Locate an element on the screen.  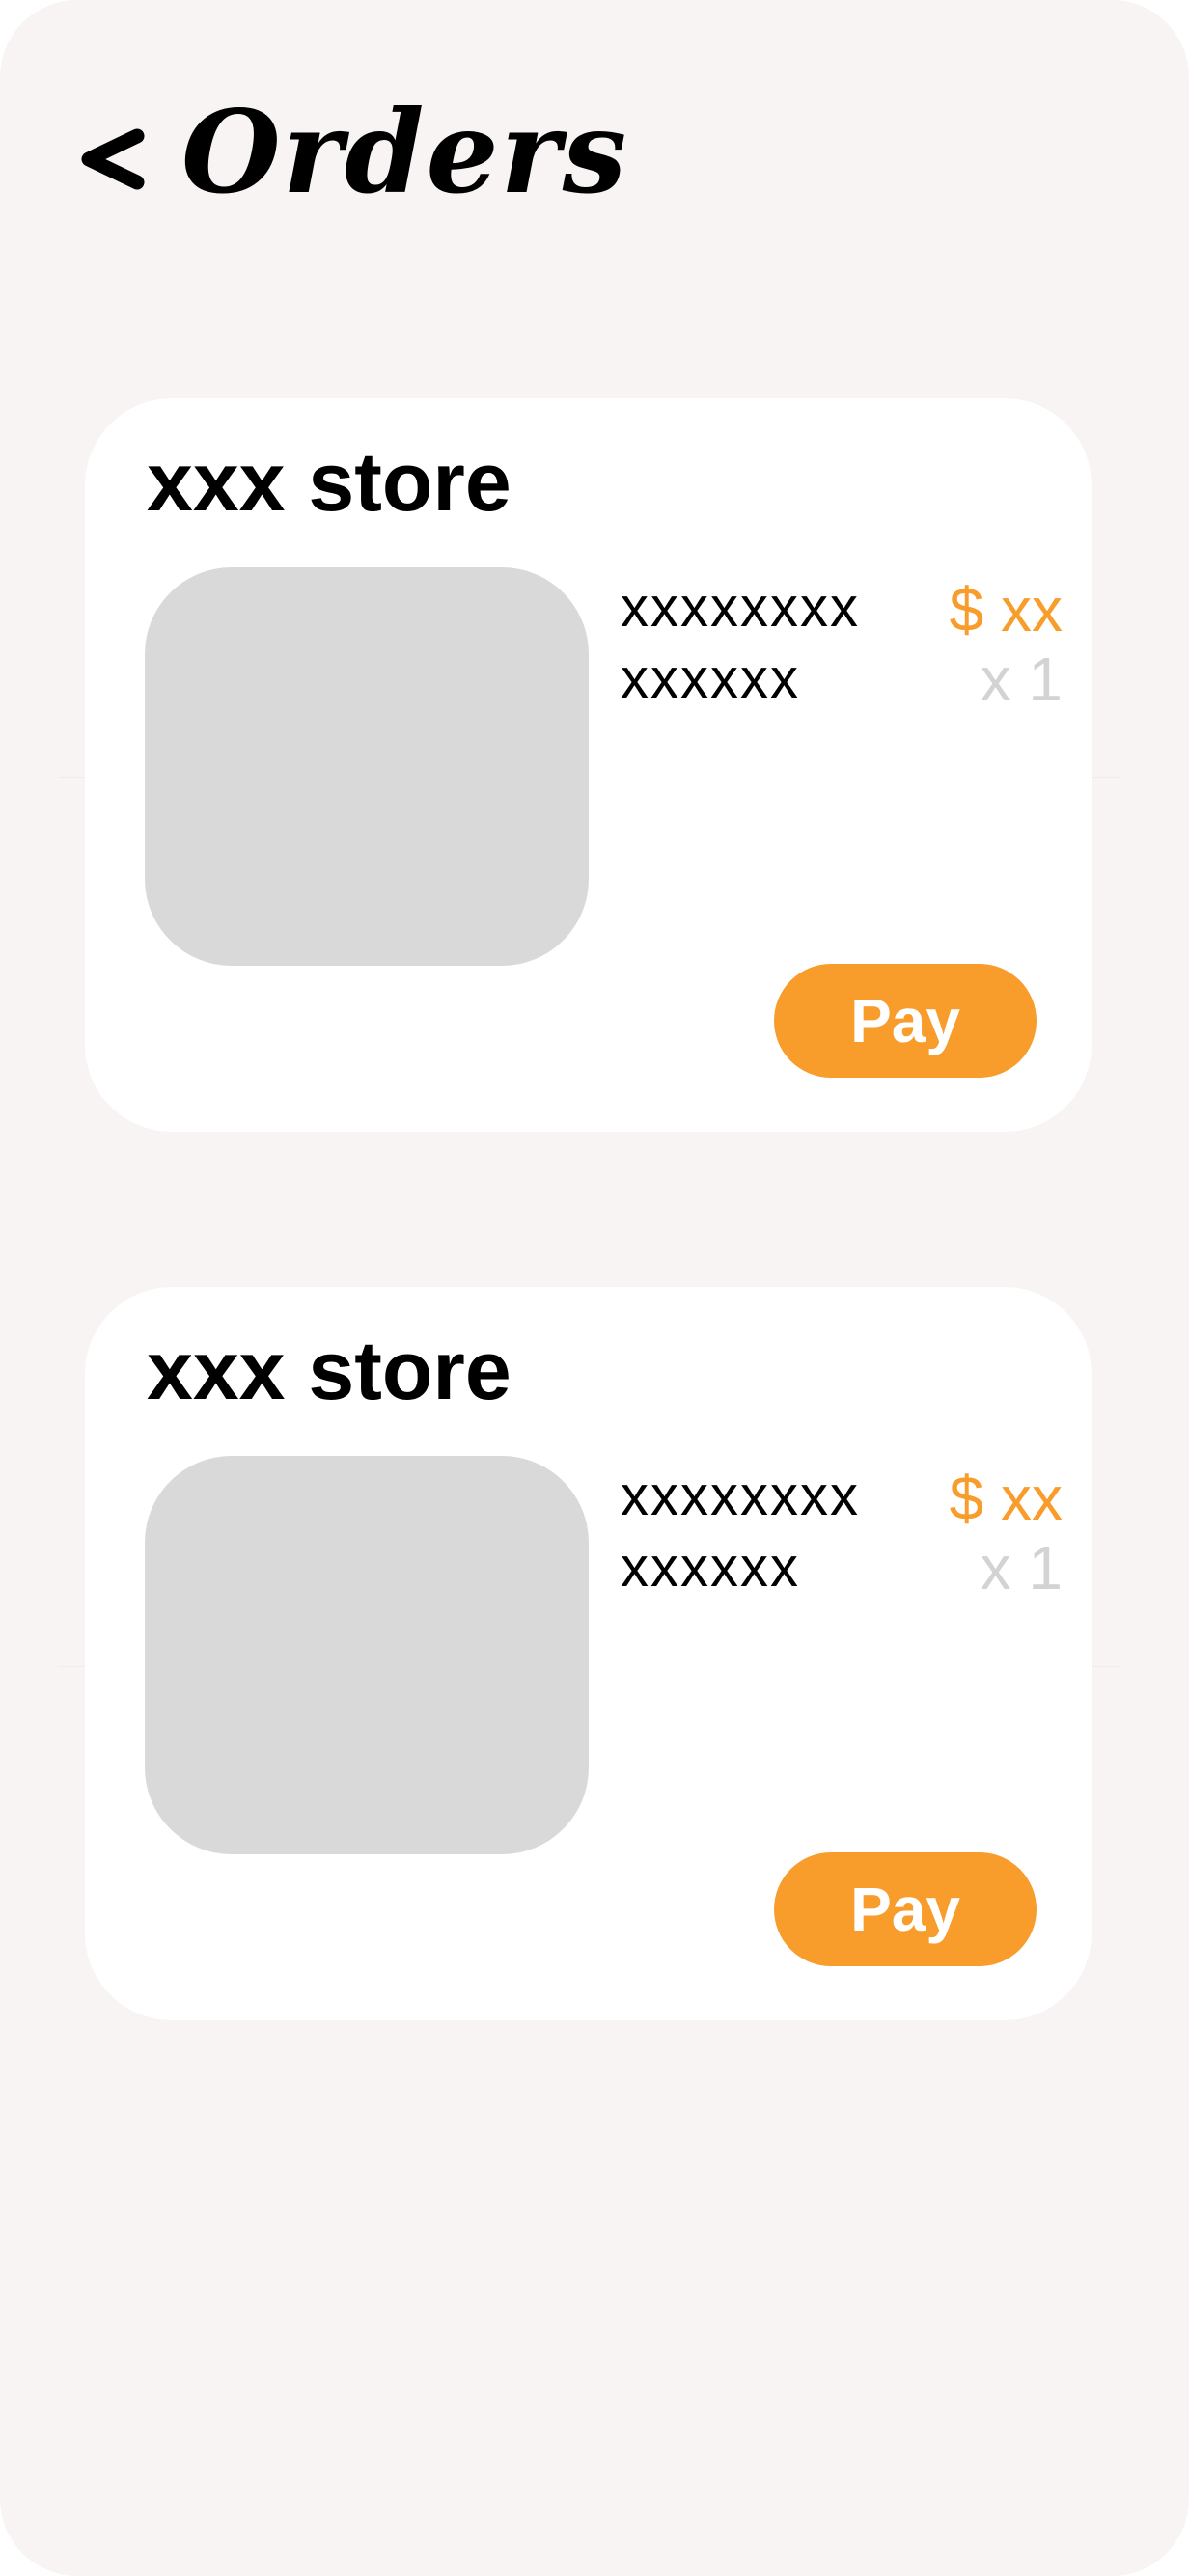
back-chevron-icon is located at coordinates (112, 152).